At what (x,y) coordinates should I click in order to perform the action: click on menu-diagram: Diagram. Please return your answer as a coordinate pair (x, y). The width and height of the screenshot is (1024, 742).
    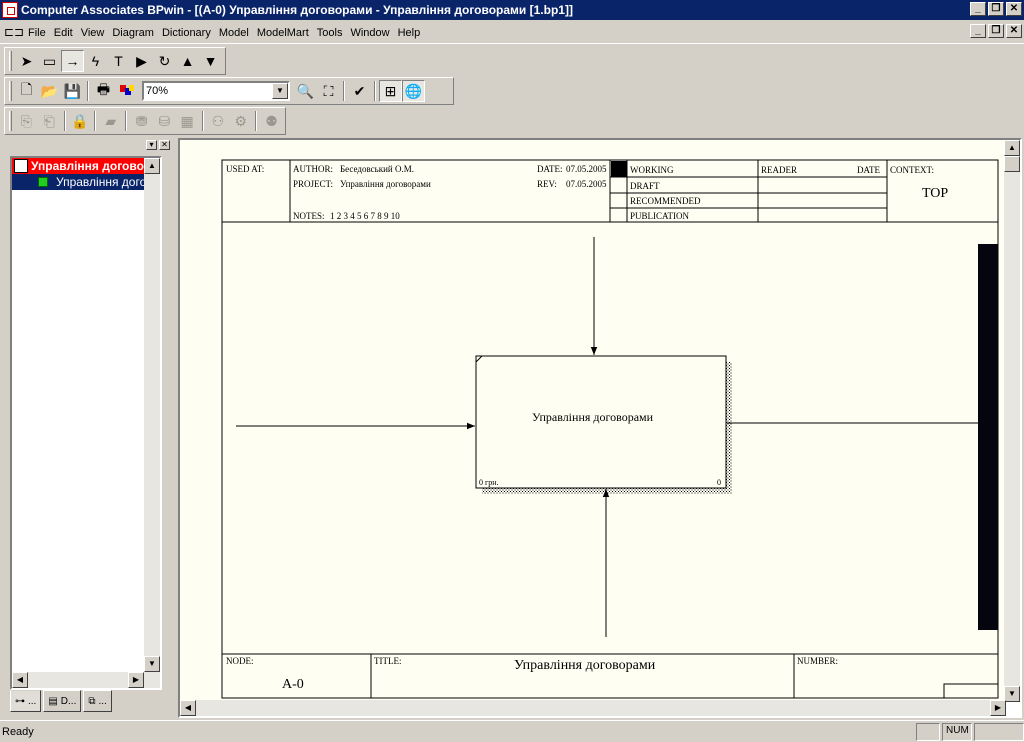
    Looking at the image, I should click on (133, 33).